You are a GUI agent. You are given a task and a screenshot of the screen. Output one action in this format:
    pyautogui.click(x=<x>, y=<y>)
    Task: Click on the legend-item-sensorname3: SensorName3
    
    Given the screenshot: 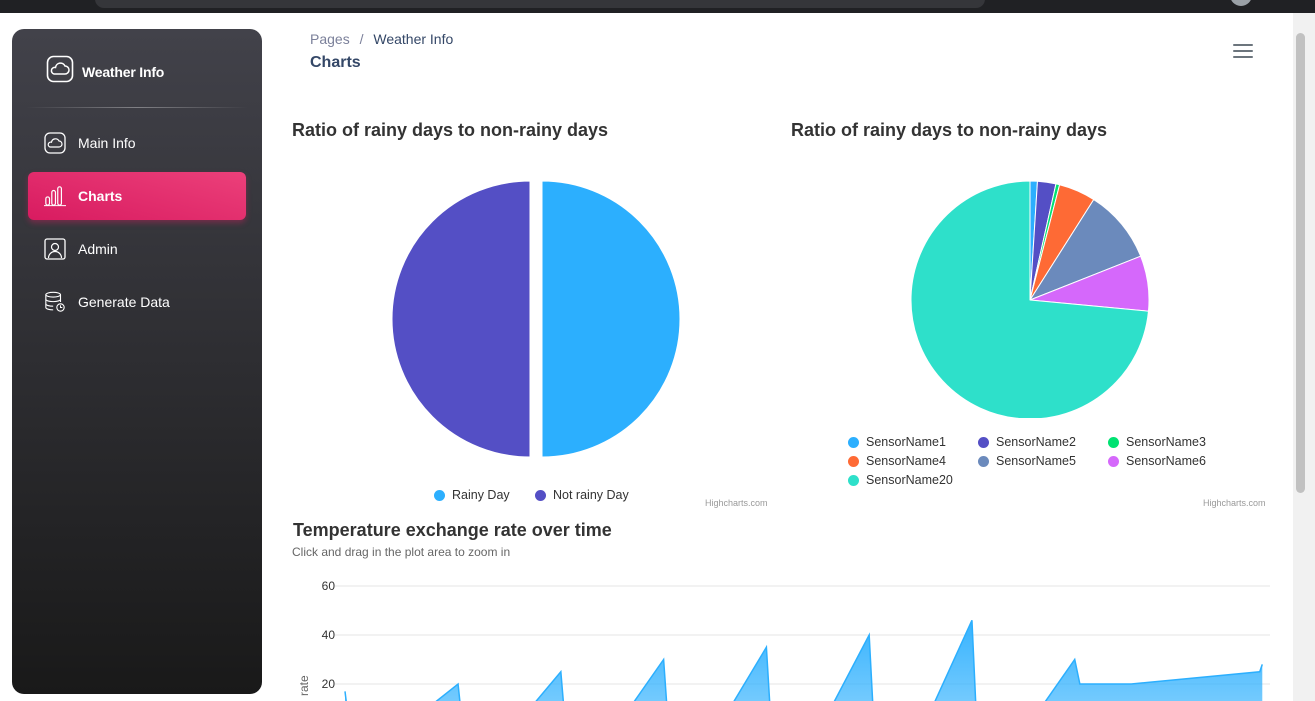 What is the action you would take?
    pyautogui.click(x=1157, y=442)
    